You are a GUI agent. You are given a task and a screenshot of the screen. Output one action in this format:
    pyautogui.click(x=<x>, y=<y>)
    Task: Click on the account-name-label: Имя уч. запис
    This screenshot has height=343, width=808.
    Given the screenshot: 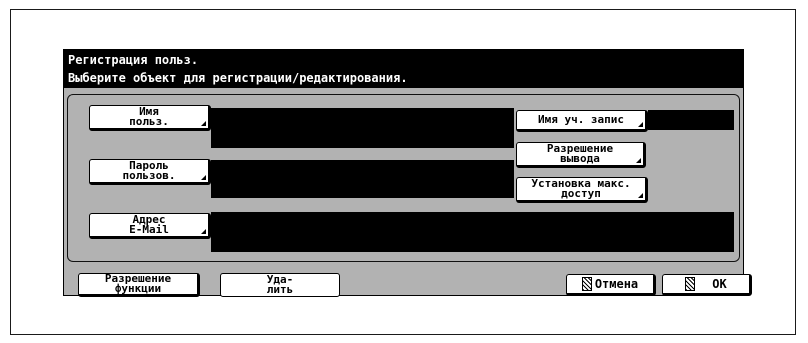 What is the action you would take?
    pyautogui.click(x=581, y=119)
    